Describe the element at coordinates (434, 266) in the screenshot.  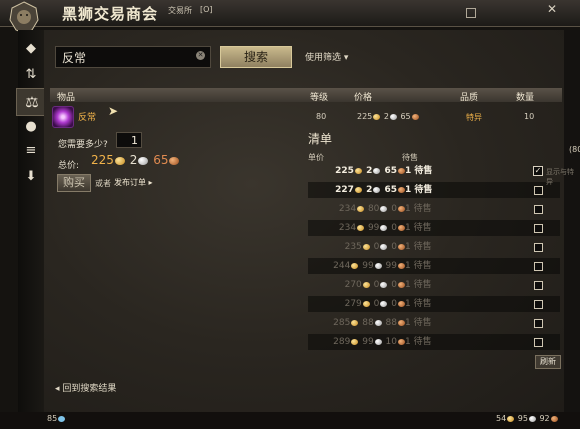
I see `listing-row: 244 99 99 1 待售` at that location.